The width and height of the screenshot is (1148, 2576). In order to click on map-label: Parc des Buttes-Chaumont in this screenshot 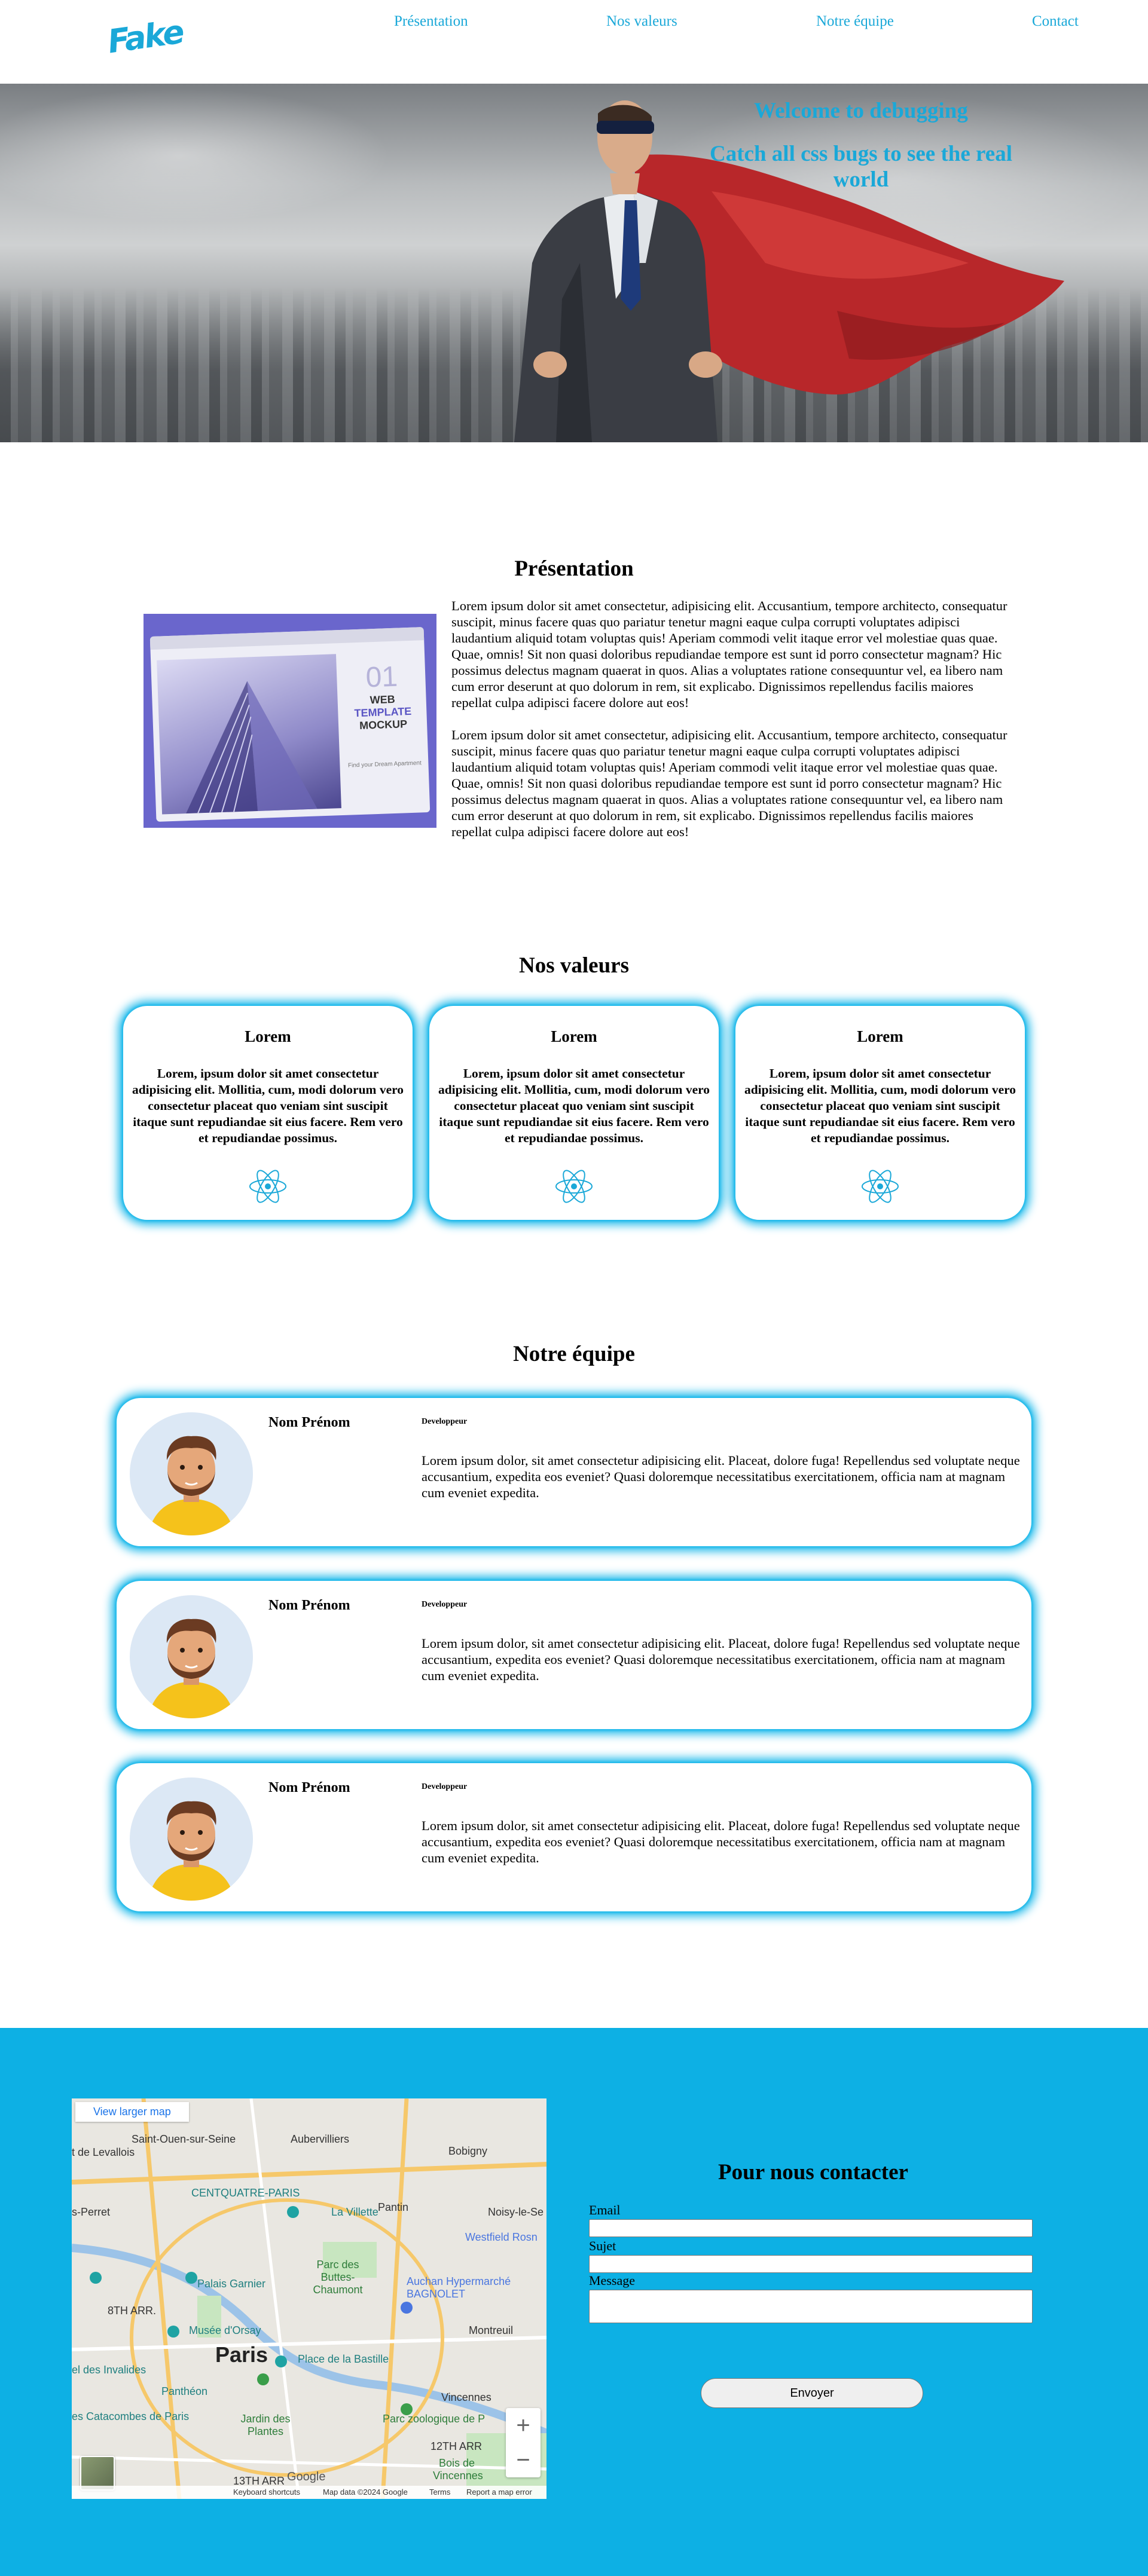, I will do `click(338, 2277)`.